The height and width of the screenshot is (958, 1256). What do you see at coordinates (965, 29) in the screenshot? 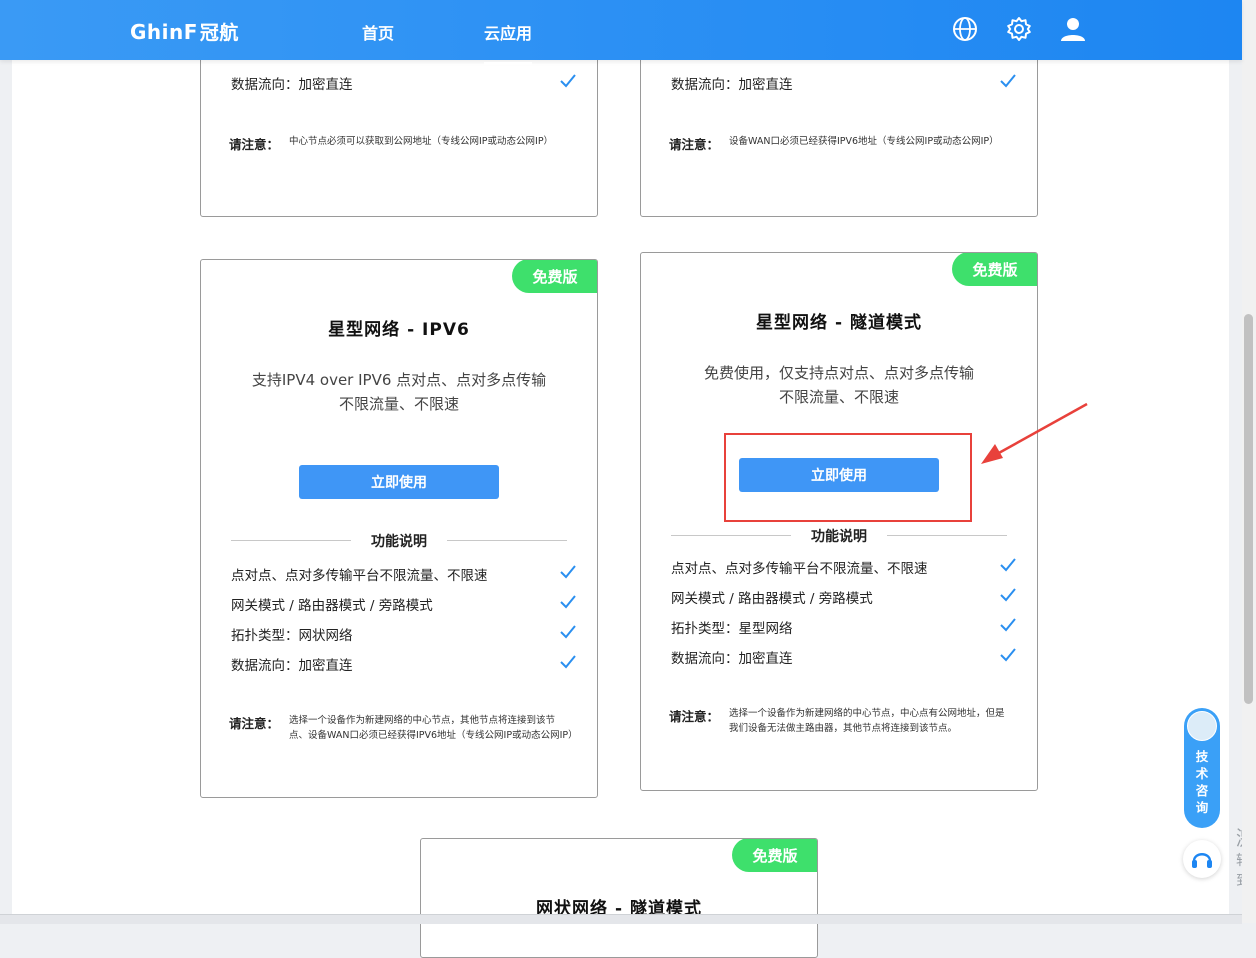
I see `globe-icon` at bounding box center [965, 29].